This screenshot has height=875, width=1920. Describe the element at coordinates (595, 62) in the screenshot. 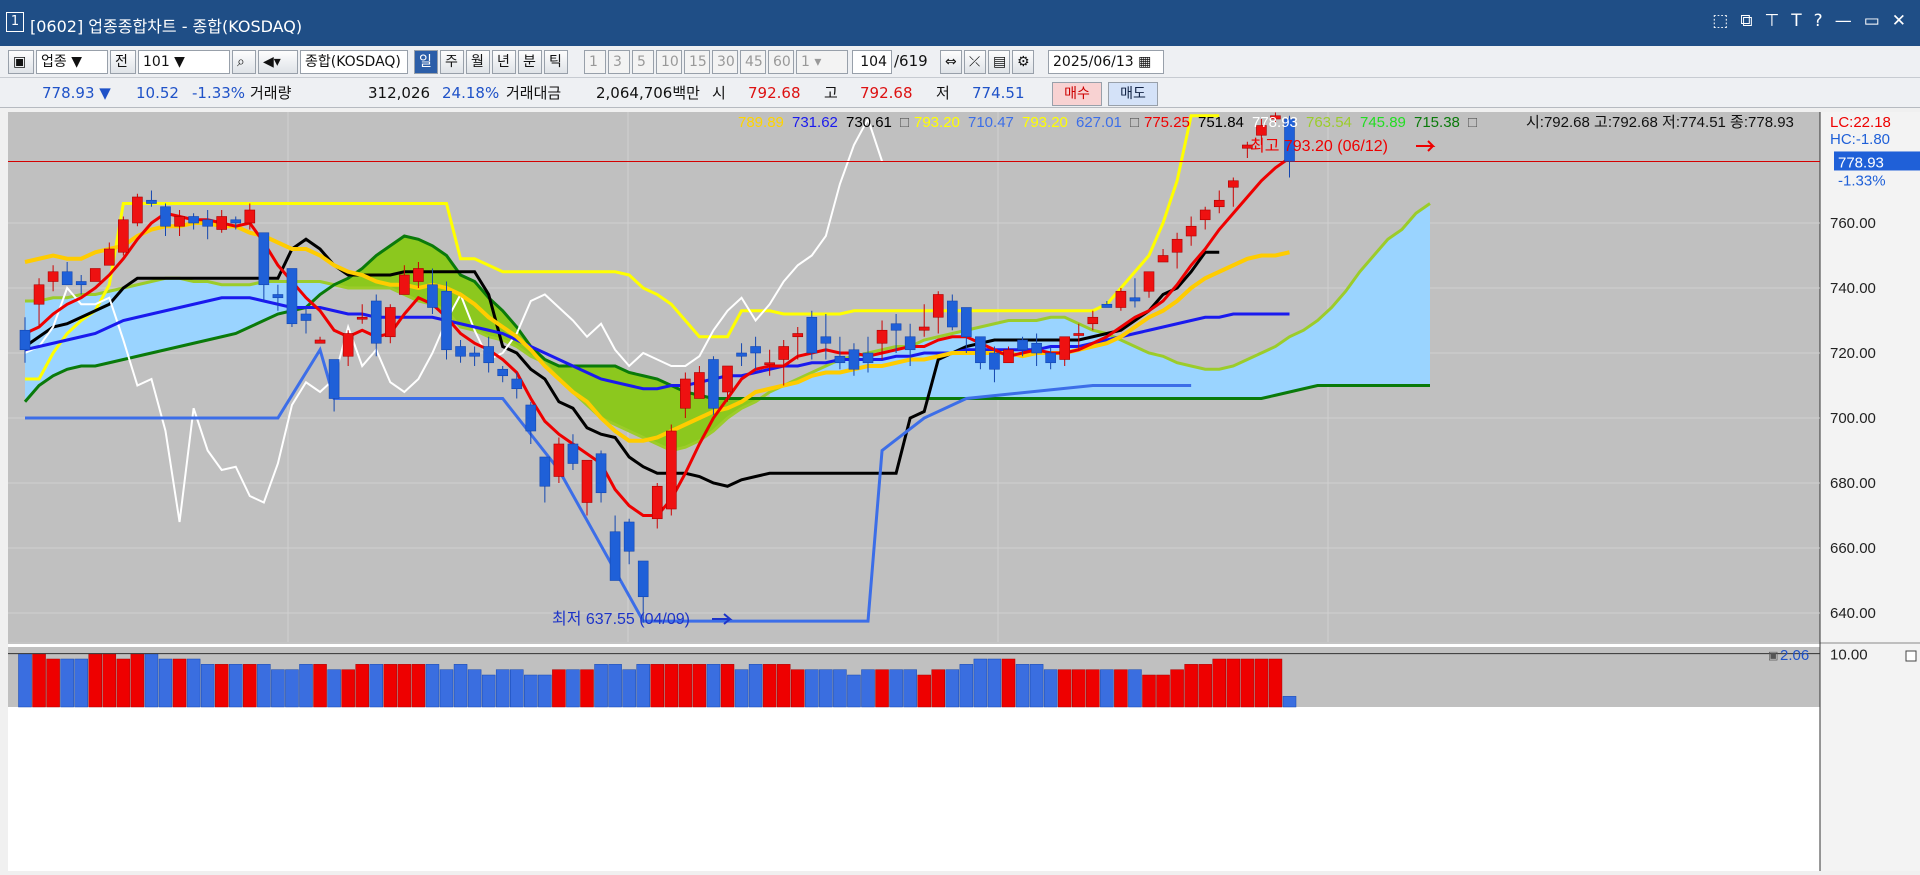

I see `interval-1: 1` at that location.